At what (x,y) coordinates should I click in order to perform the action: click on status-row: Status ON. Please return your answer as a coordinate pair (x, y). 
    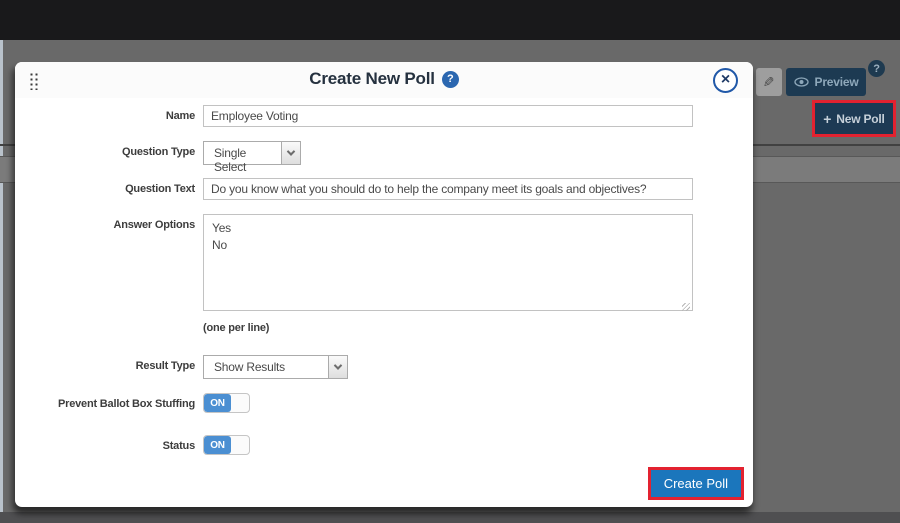
    Looking at the image, I should click on (384, 445).